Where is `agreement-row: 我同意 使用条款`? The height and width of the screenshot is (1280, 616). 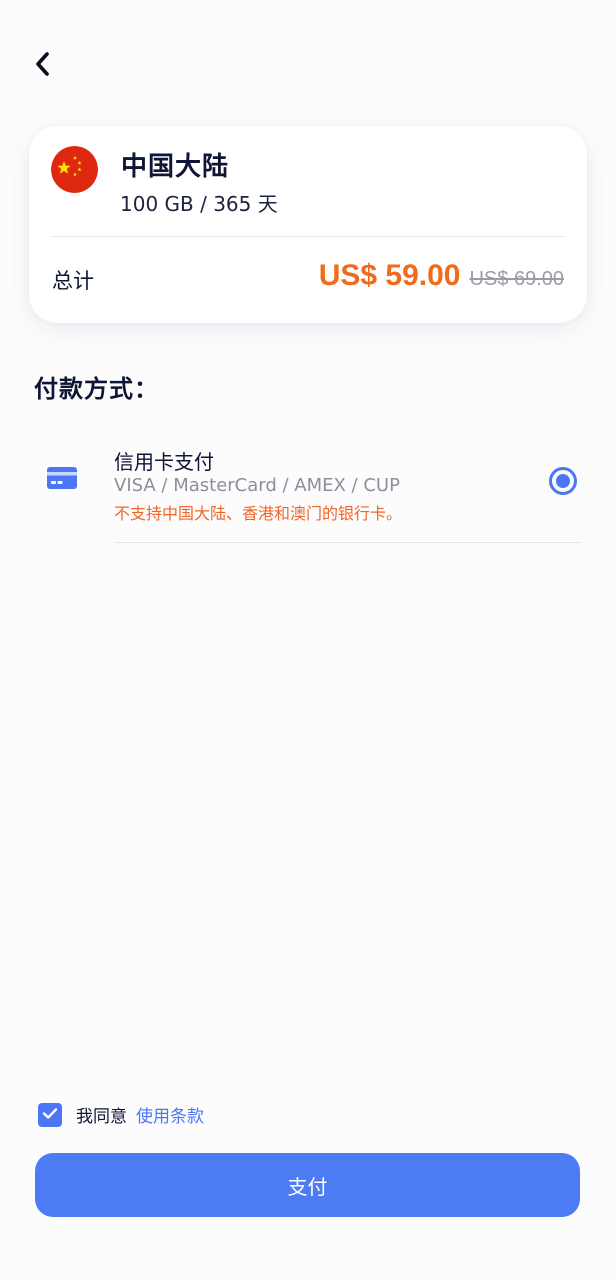 agreement-row: 我同意 使用条款 is located at coordinates (121, 1114).